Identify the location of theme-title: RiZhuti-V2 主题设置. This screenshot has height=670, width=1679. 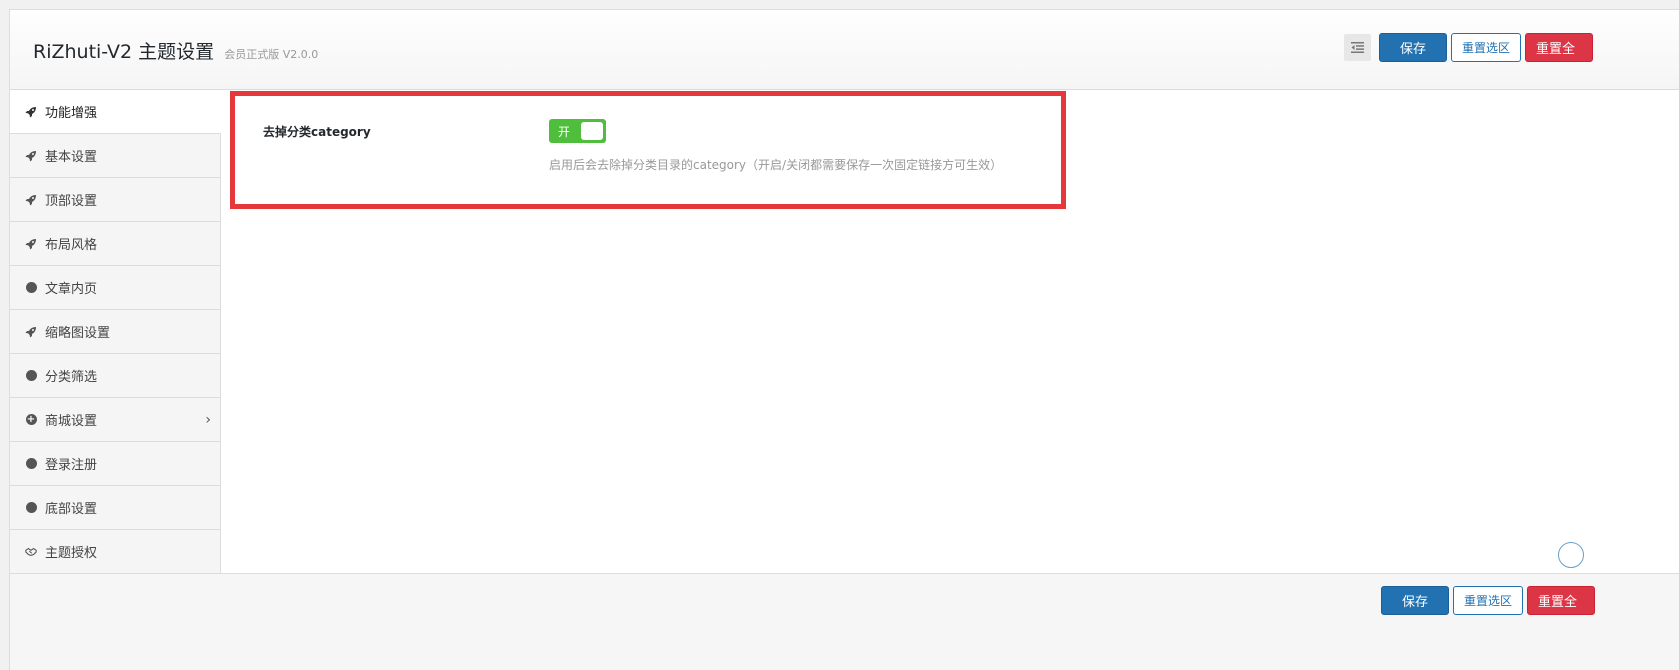
(124, 52).